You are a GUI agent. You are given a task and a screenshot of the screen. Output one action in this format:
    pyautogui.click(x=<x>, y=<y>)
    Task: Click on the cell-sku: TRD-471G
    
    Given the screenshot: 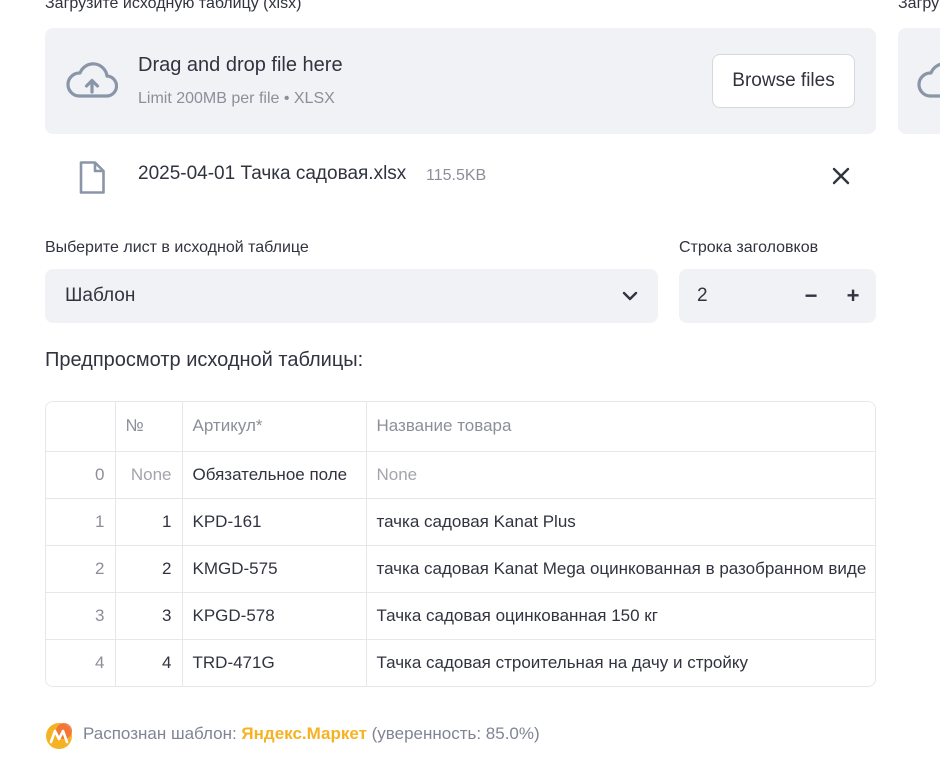 What is the action you would take?
    pyautogui.click(x=274, y=662)
    